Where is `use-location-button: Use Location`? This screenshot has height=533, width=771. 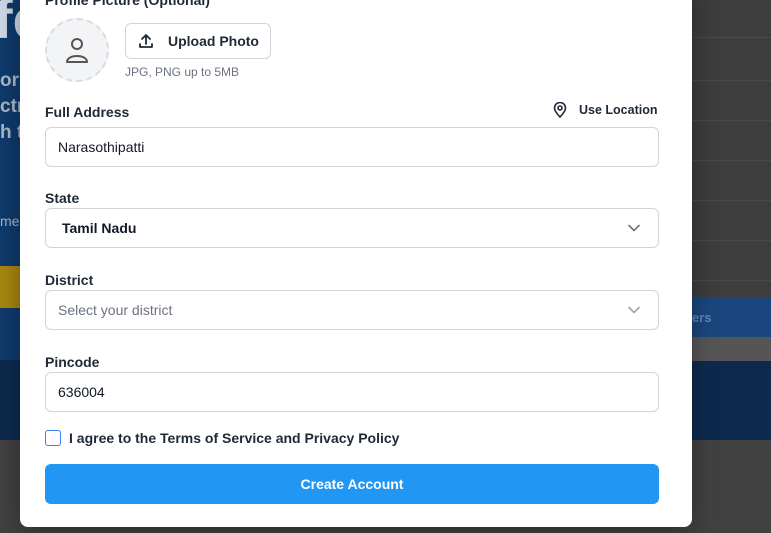 use-location-button: Use Location is located at coordinates (605, 110).